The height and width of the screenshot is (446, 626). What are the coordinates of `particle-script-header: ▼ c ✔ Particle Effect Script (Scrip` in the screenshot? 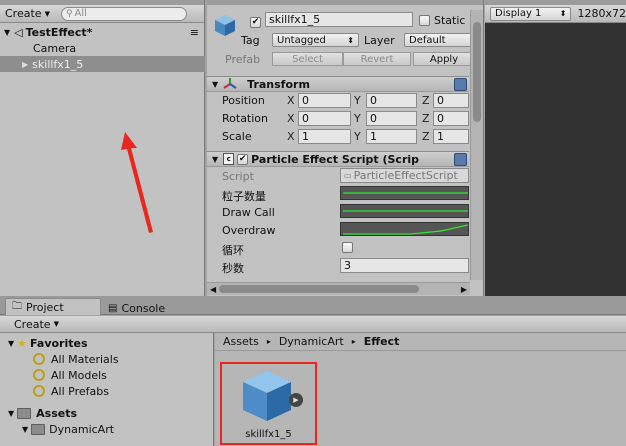 It's located at (338, 159).